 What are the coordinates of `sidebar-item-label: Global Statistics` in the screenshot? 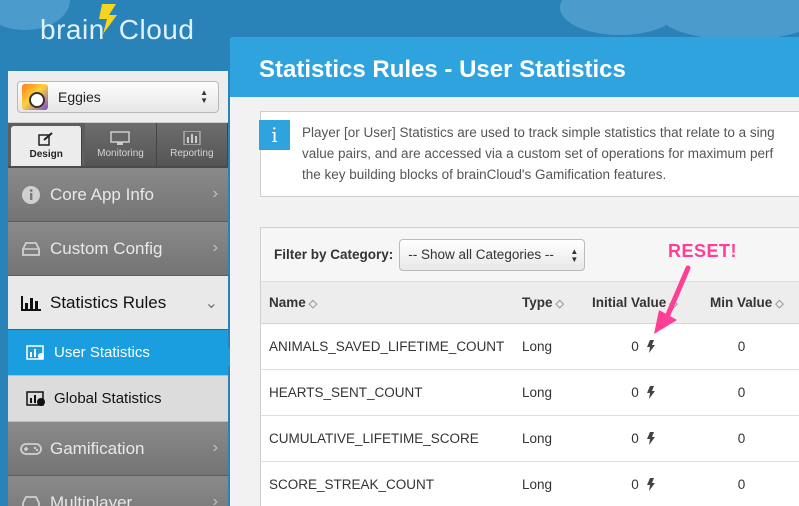 It's located at (108, 398).